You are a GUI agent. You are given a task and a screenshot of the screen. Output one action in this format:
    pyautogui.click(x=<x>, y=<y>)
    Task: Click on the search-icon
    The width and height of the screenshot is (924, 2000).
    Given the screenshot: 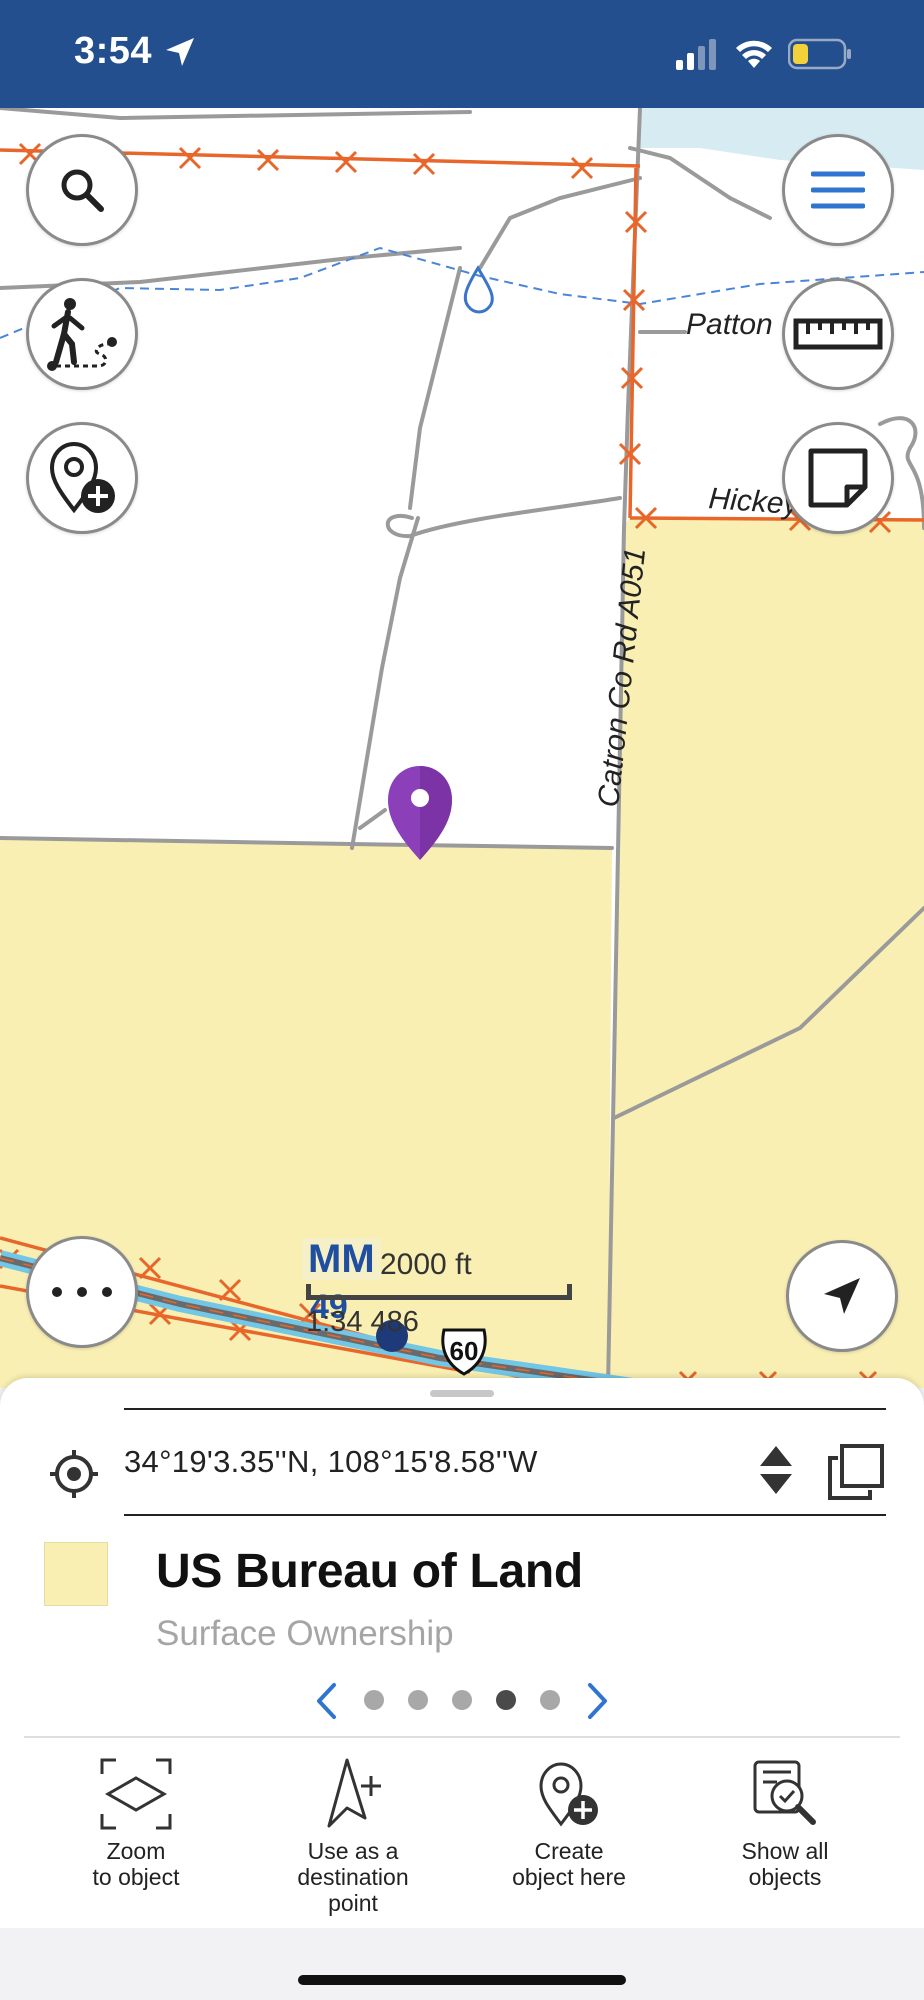 What is the action you would take?
    pyautogui.click(x=82, y=190)
    